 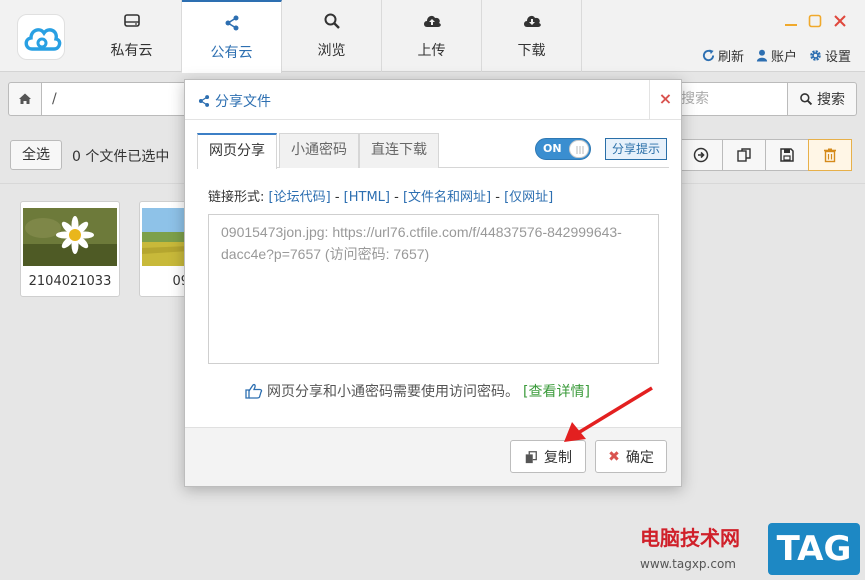 What do you see at coordinates (690, 538) in the screenshot?
I see `watermark-text: 电脑技术网` at bounding box center [690, 538].